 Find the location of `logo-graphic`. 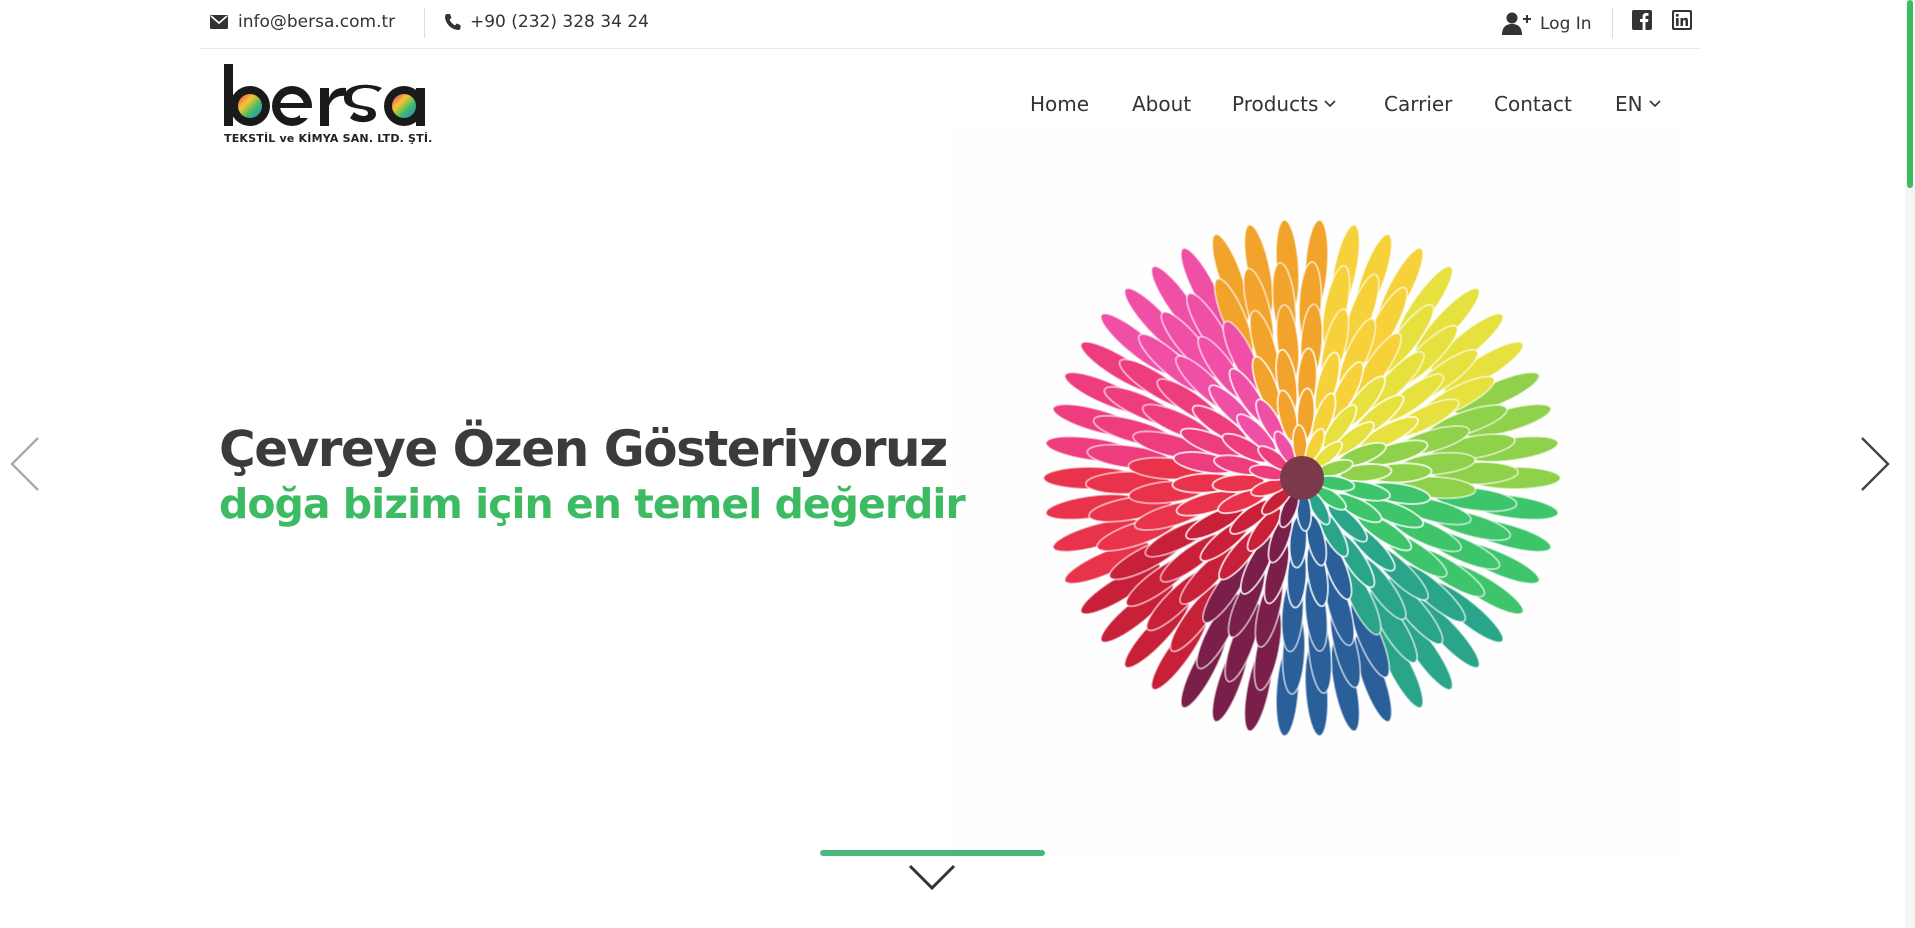

logo-graphic is located at coordinates (324, 95).